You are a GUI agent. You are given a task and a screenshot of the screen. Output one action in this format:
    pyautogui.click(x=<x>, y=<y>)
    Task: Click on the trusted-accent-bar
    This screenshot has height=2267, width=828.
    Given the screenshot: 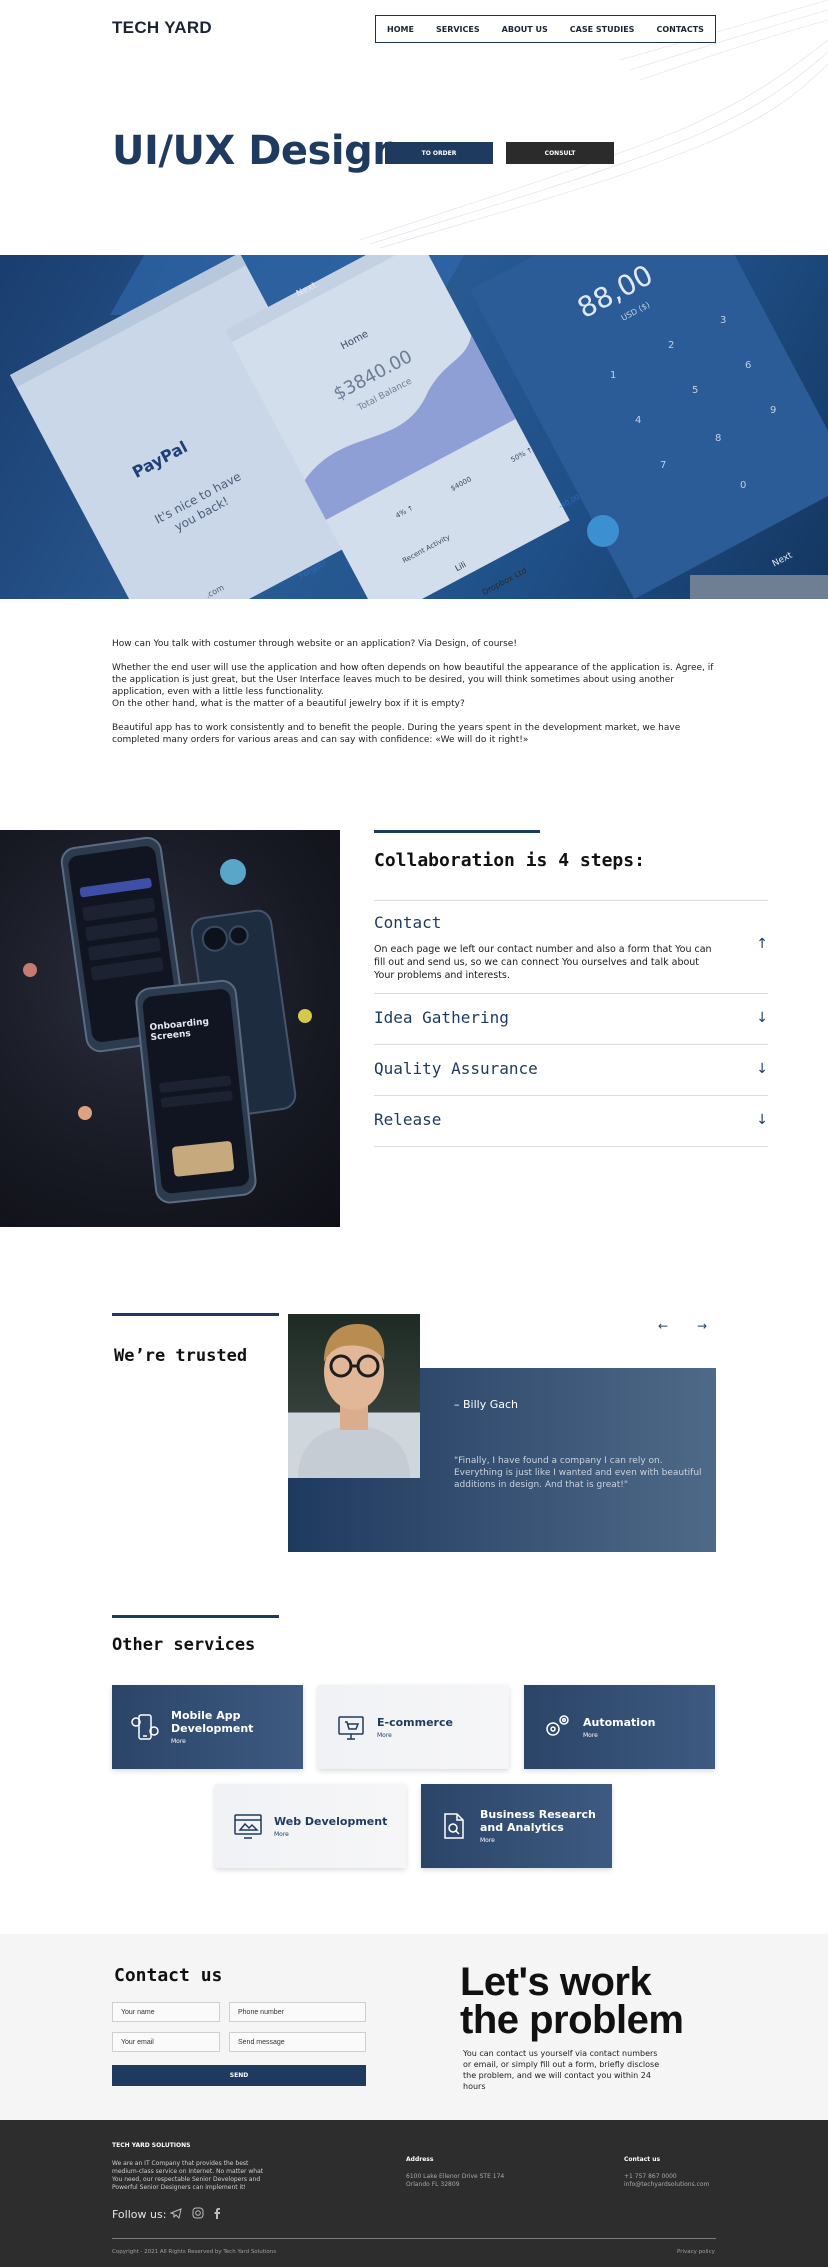 What is the action you would take?
    pyautogui.click(x=195, y=1314)
    